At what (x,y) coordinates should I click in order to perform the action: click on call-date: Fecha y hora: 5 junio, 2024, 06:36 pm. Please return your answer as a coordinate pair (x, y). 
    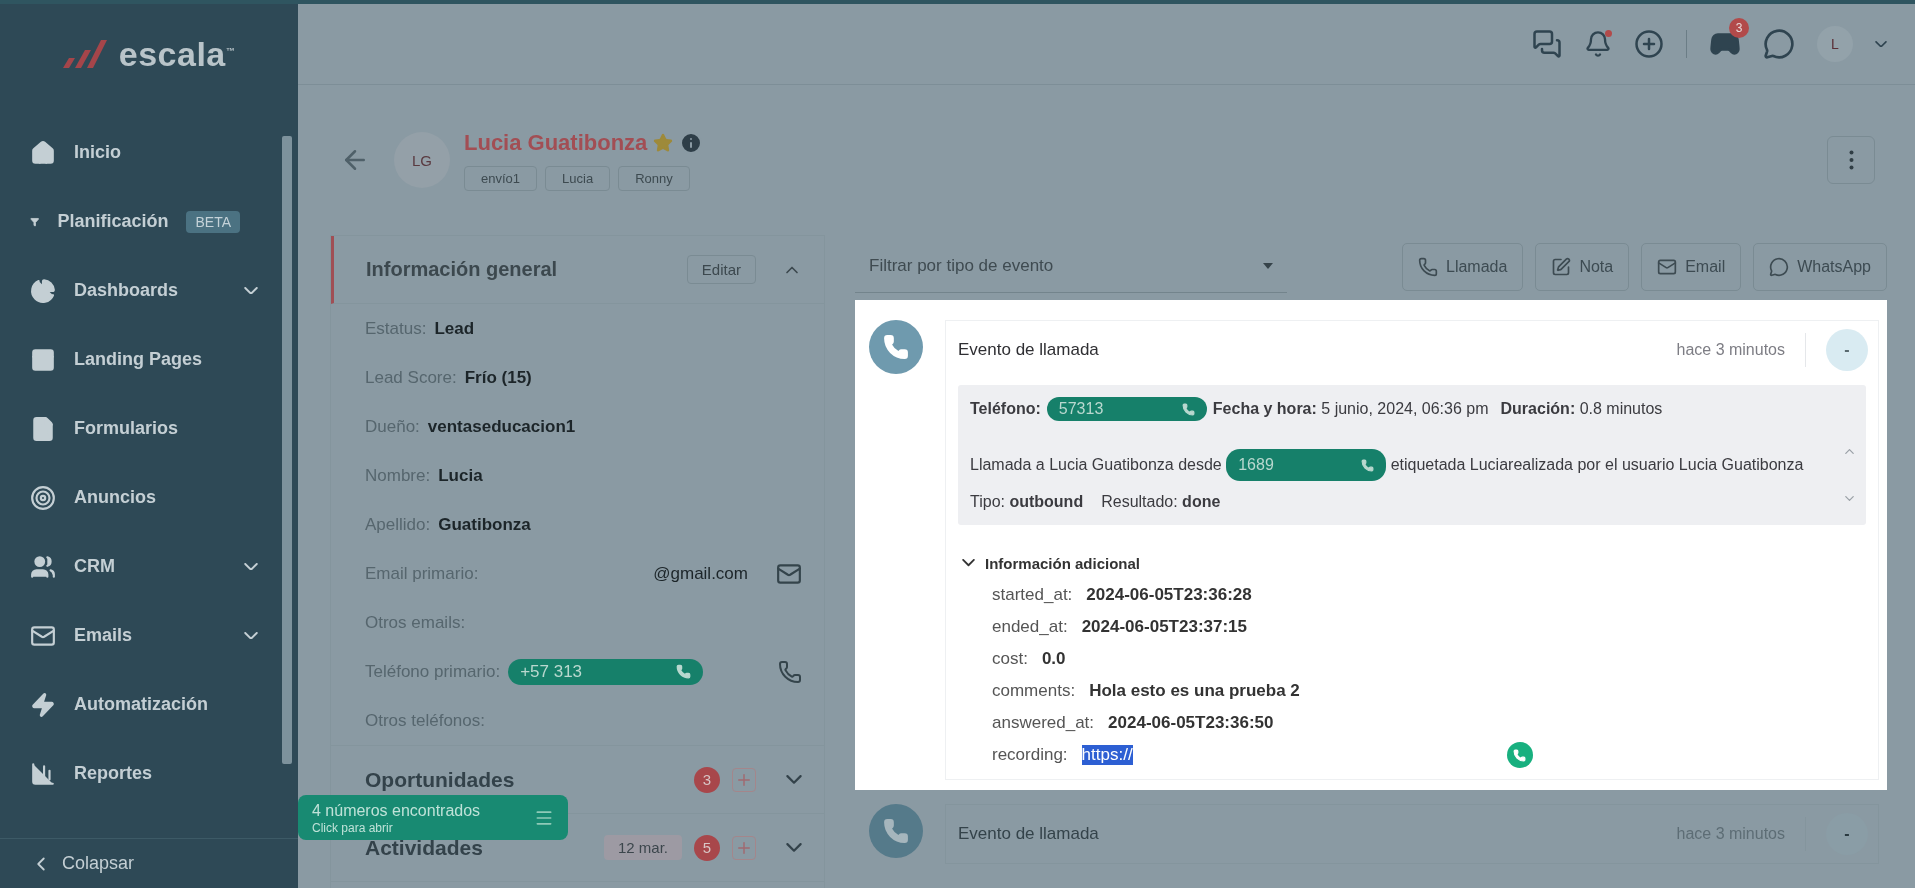
    Looking at the image, I should click on (1350, 409).